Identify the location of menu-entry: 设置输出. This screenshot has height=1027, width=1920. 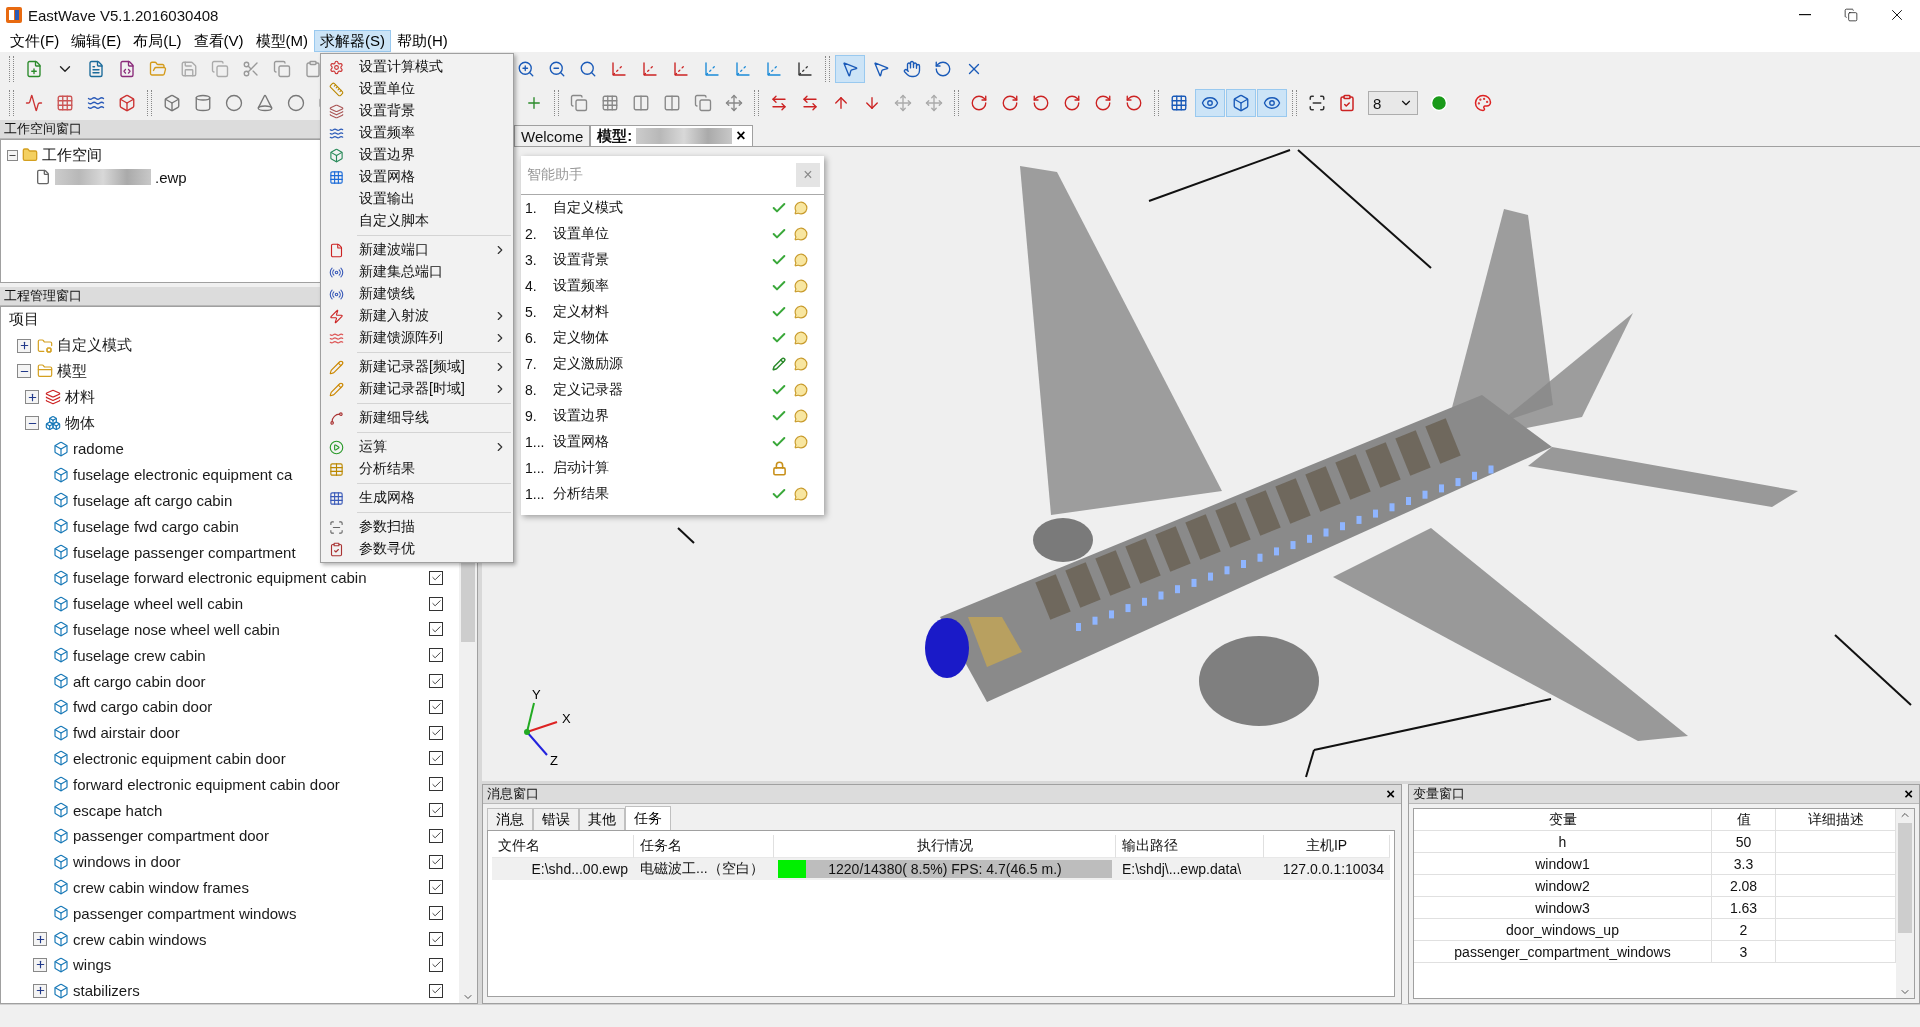
(417, 199).